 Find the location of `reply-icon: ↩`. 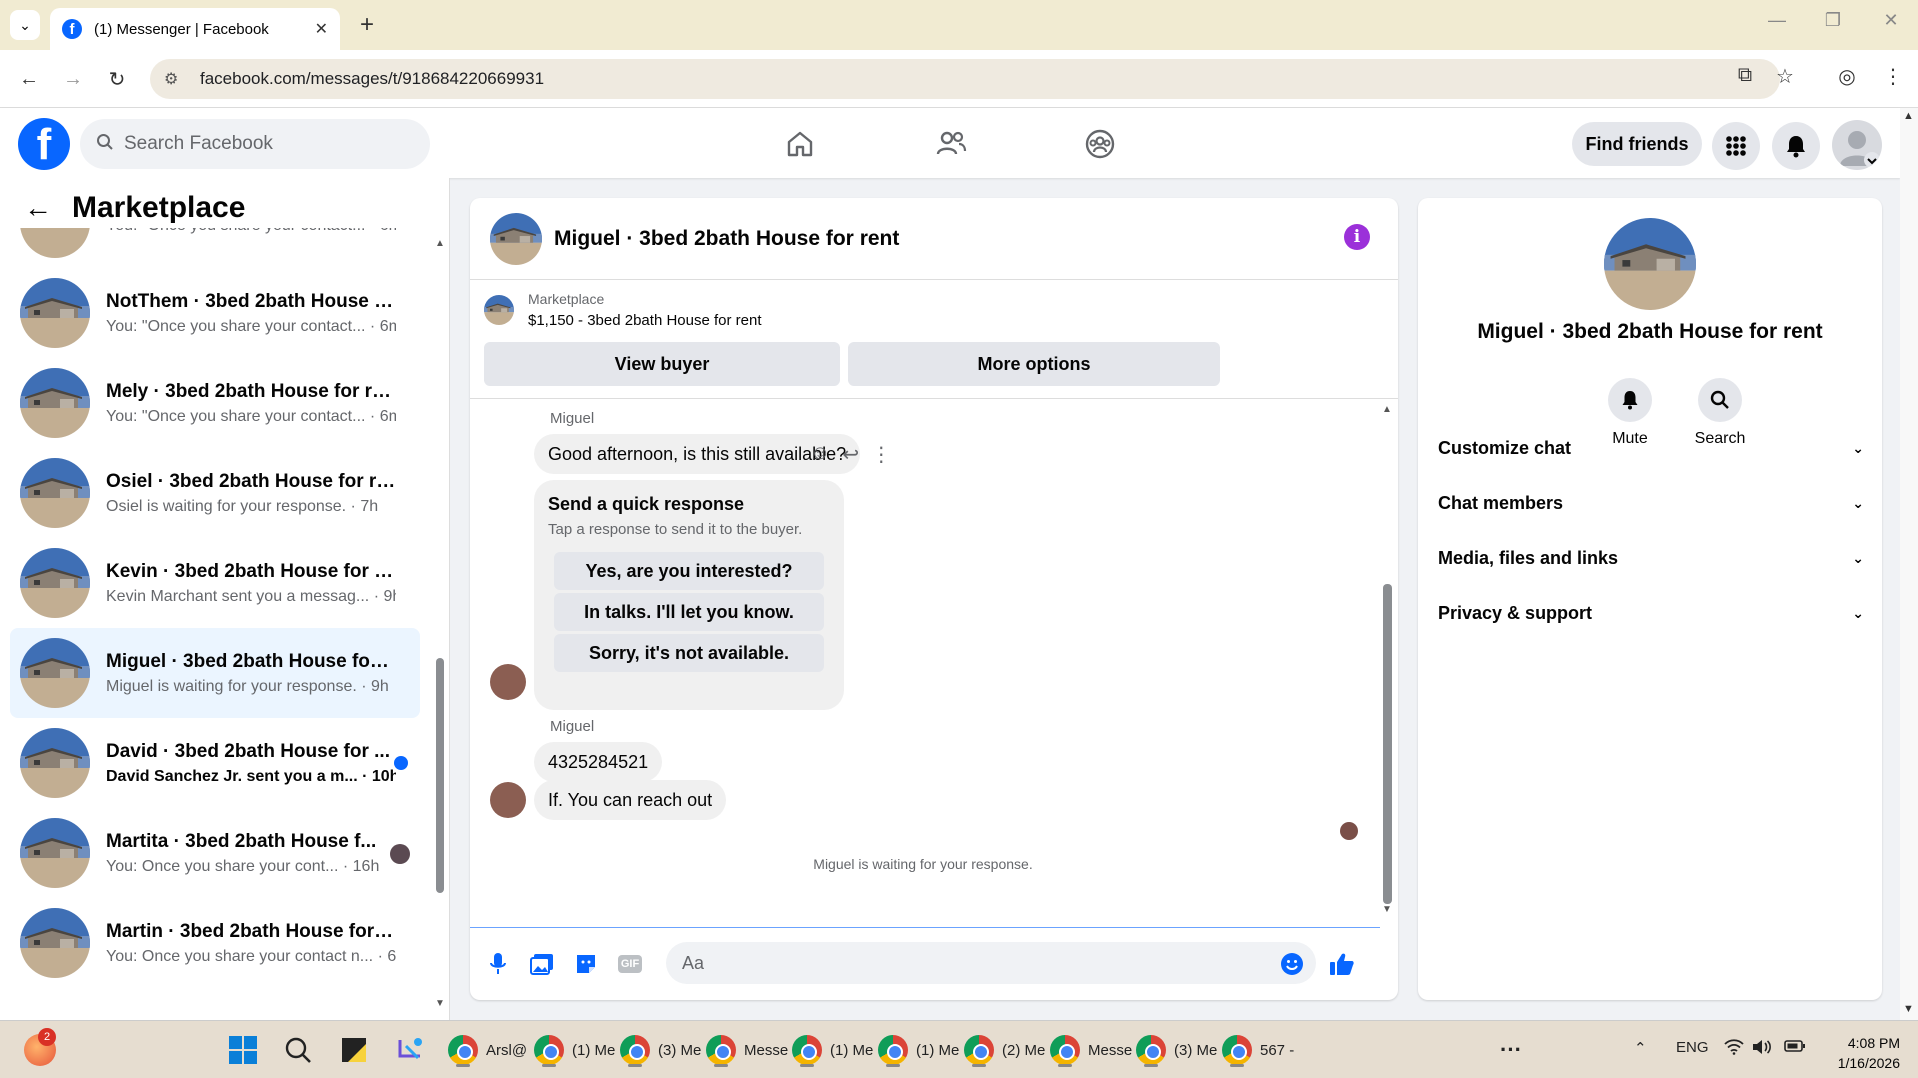

reply-icon: ↩ is located at coordinates (850, 454).